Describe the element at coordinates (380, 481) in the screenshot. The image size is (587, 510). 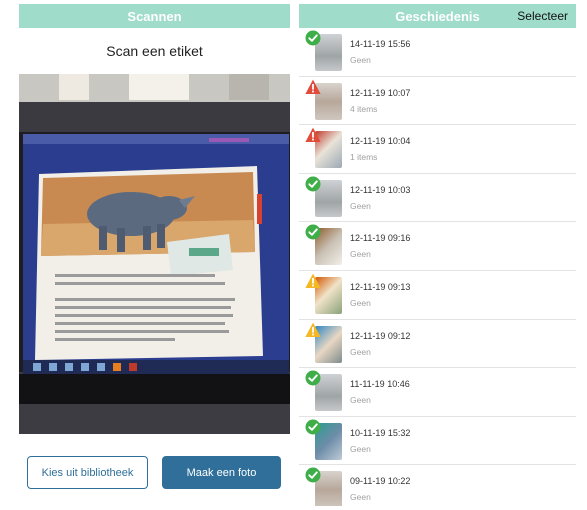
I see `history-date: 09-11-19 10:22` at that location.